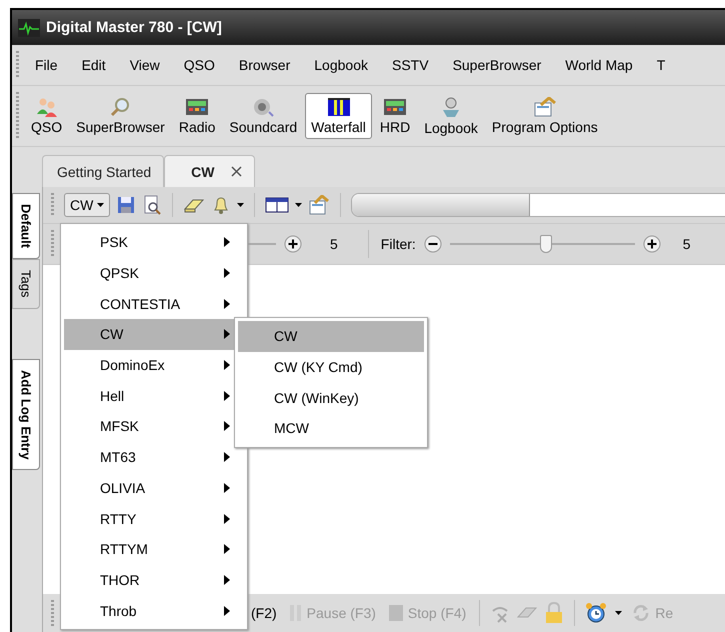 This screenshot has height=632, width=725. Describe the element at coordinates (497, 65) in the screenshot. I see `menu-item: SuperBrowser` at that location.